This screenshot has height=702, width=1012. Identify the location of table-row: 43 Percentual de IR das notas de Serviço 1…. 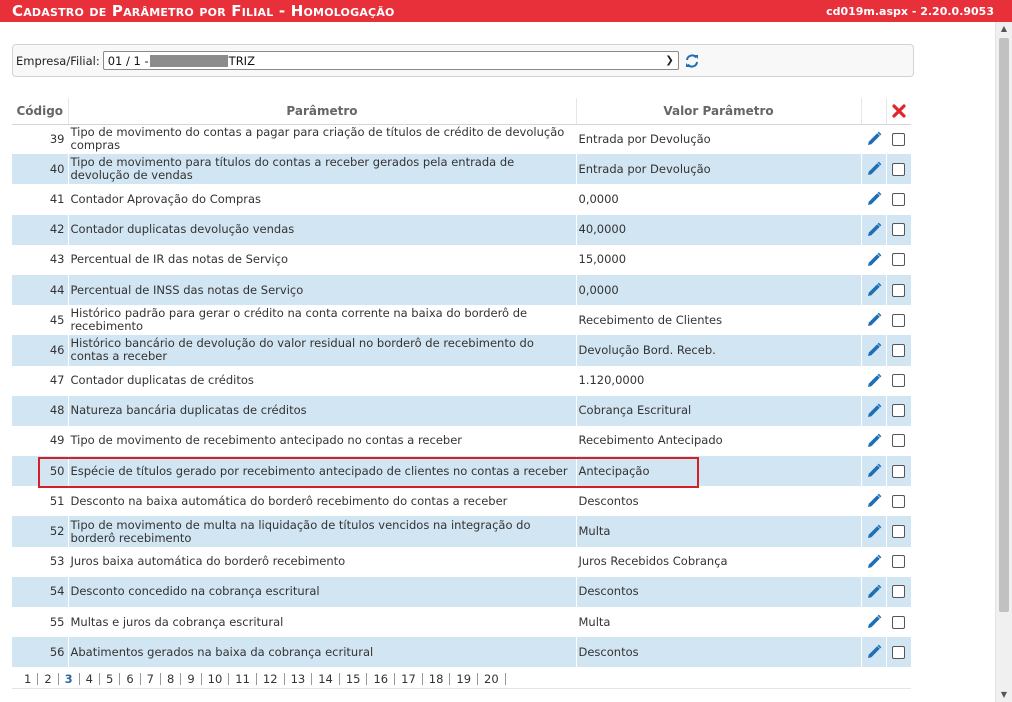
(461, 259).